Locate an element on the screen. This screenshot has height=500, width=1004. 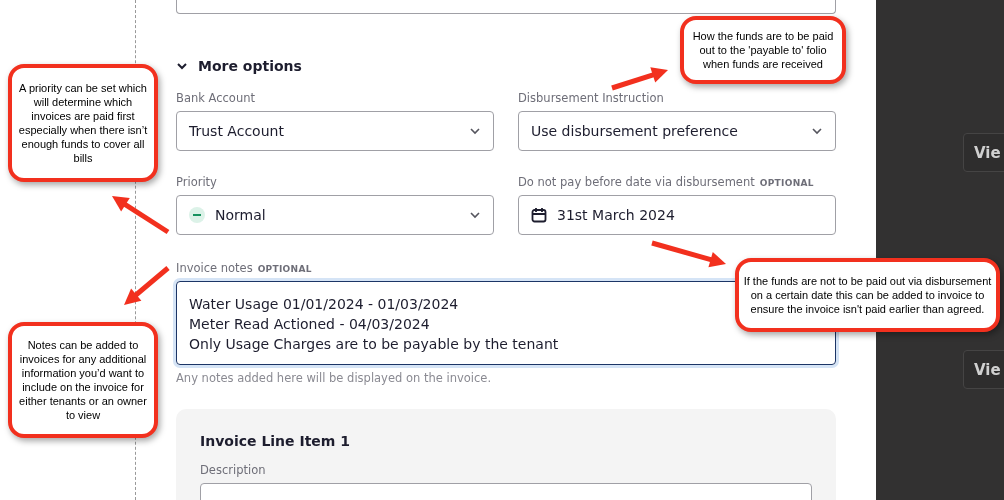
select-field: Trust Account is located at coordinates (335, 131).